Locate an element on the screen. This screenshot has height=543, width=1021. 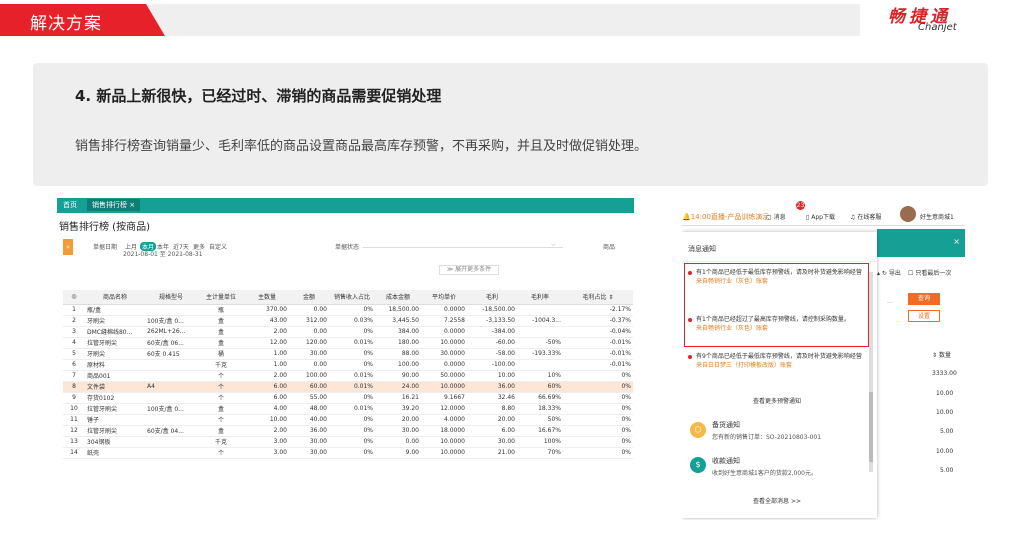
table-cell: 12.00 is located at coordinates (267, 343).